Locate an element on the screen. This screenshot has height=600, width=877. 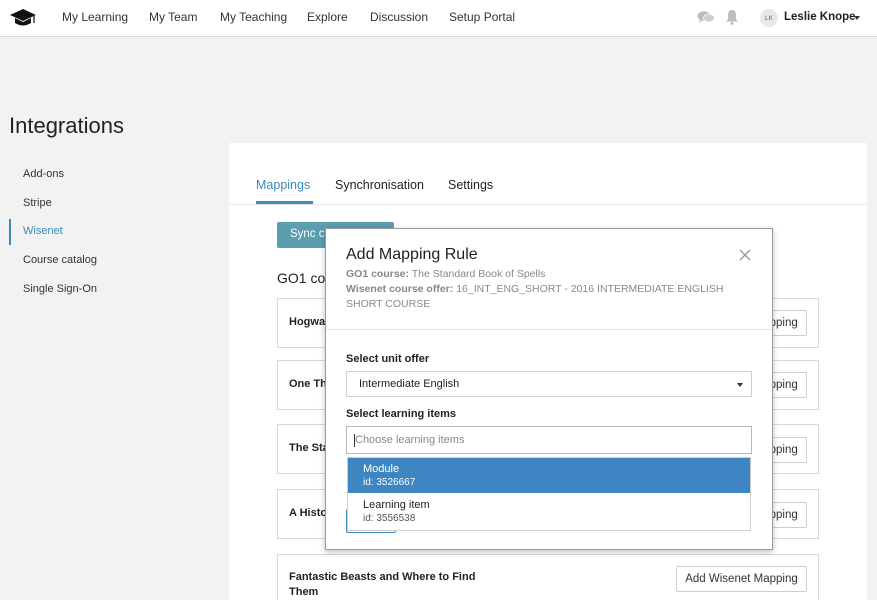
nav-my-learning: My Learning is located at coordinates (95, 17).